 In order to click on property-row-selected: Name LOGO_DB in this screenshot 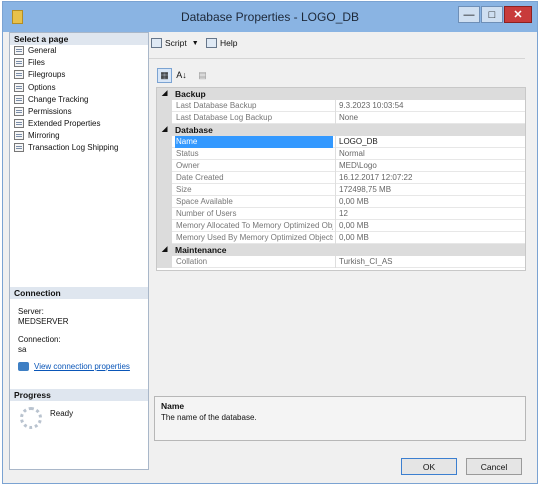, I will do `click(341, 142)`.